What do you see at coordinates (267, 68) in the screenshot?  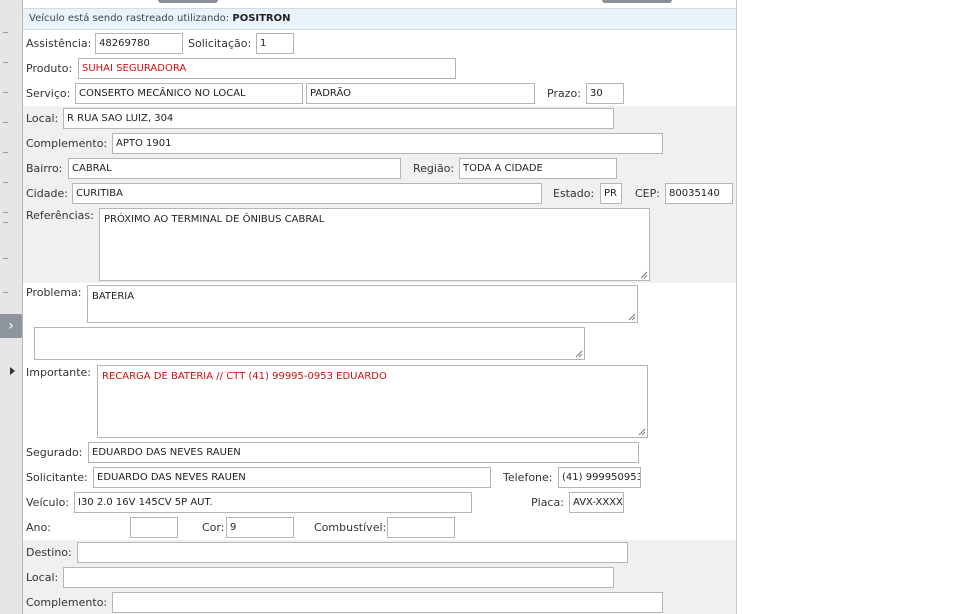 I see `produto-field: SUHAI SEGURADORA` at bounding box center [267, 68].